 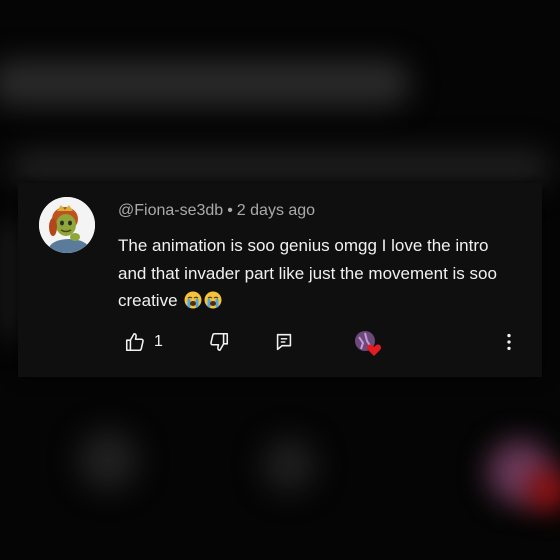 I want to click on author-handle: @Fiona-se3db, so click(x=170, y=210).